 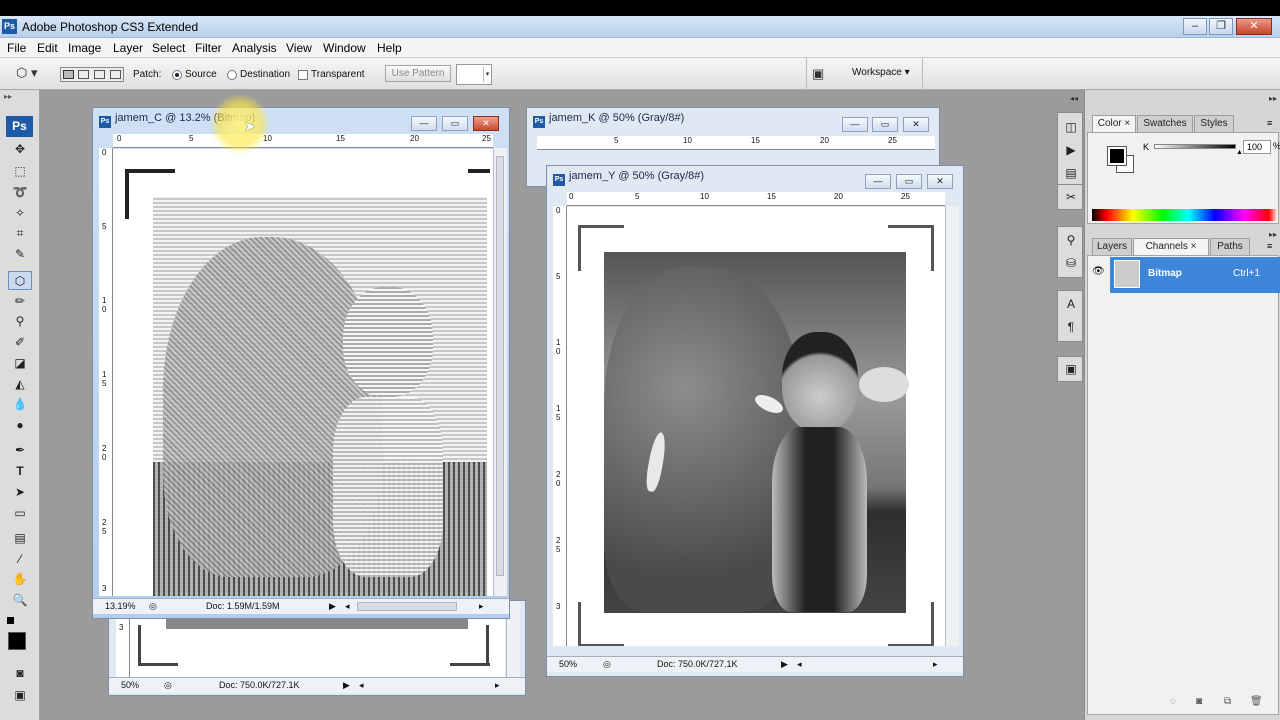 I want to click on menu-edit: Edit, so click(x=47, y=48).